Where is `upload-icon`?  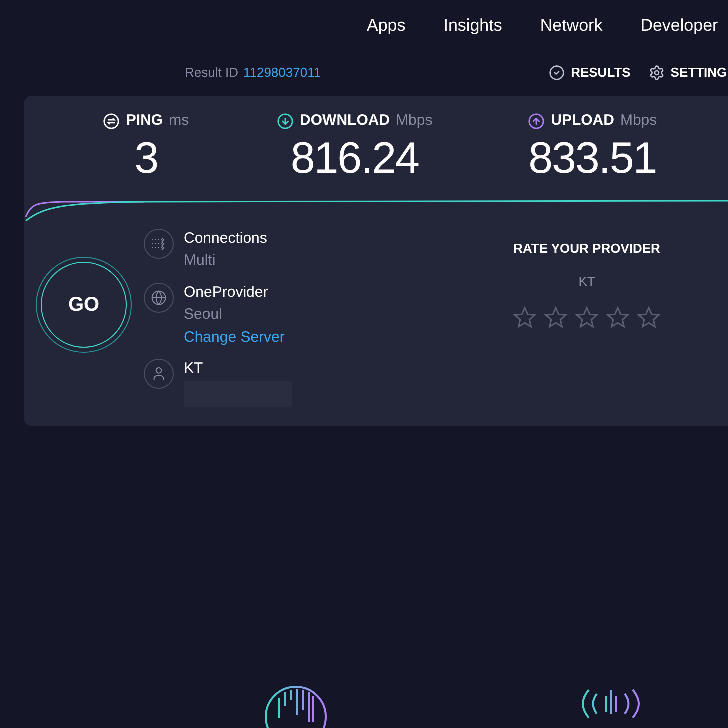
upload-icon is located at coordinates (537, 121).